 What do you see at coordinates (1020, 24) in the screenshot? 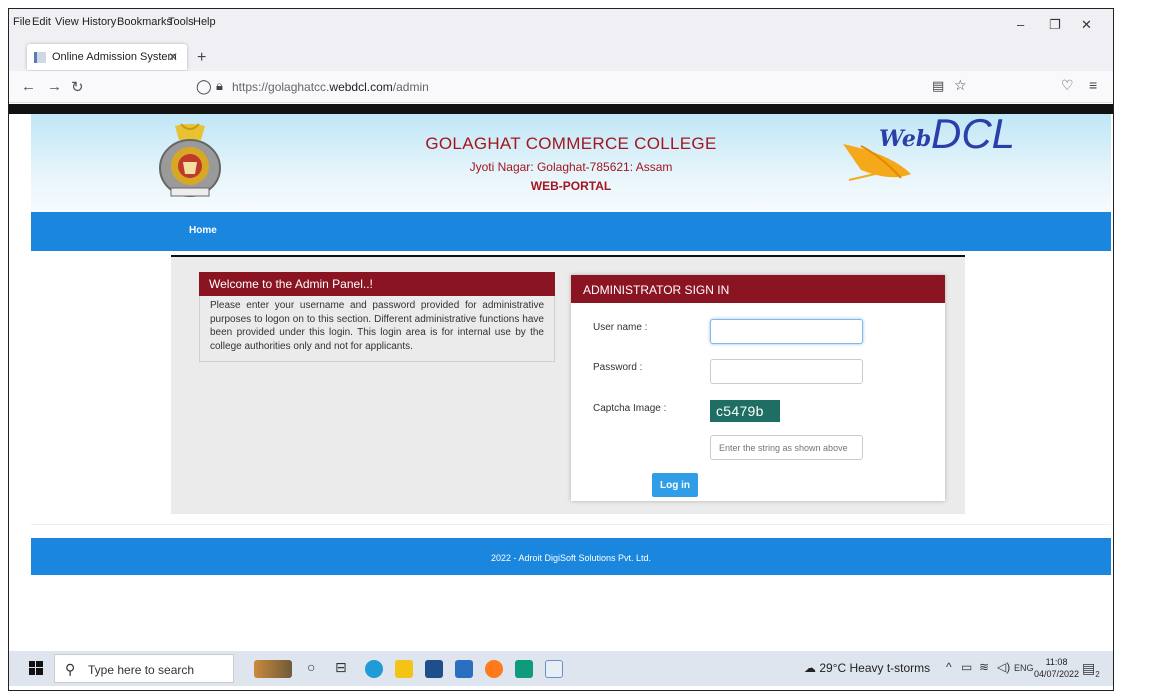
I see `minimize-icon: –` at bounding box center [1020, 24].